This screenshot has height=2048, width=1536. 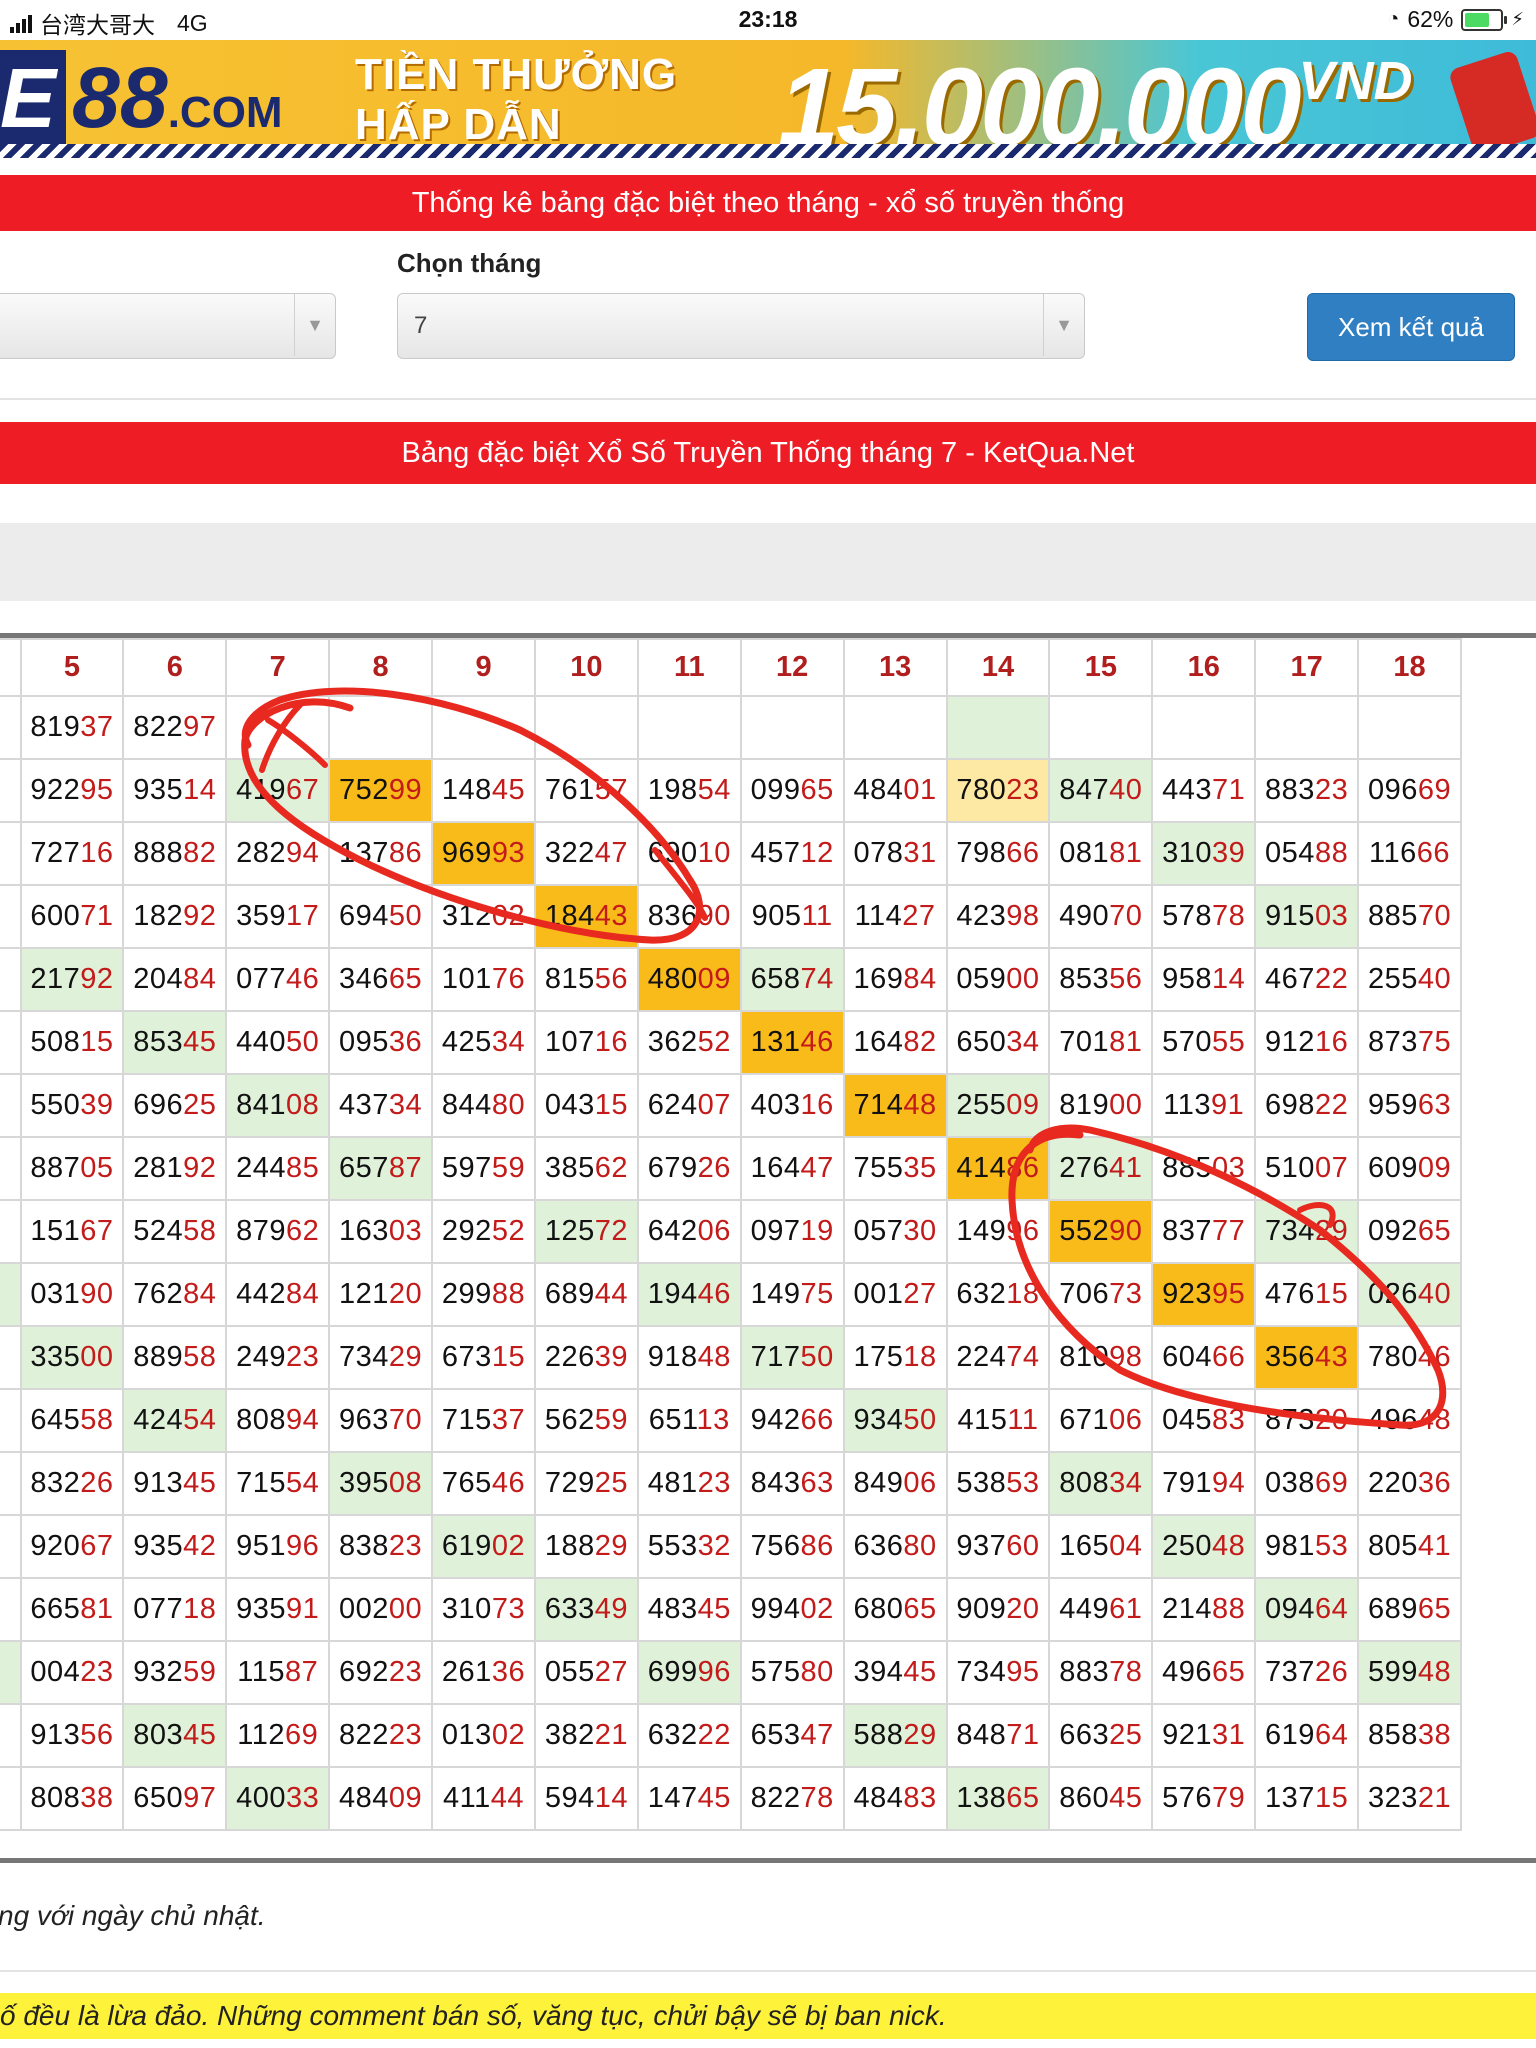 I want to click on result-tail-digits: 43, so click(x=1331, y=1357).